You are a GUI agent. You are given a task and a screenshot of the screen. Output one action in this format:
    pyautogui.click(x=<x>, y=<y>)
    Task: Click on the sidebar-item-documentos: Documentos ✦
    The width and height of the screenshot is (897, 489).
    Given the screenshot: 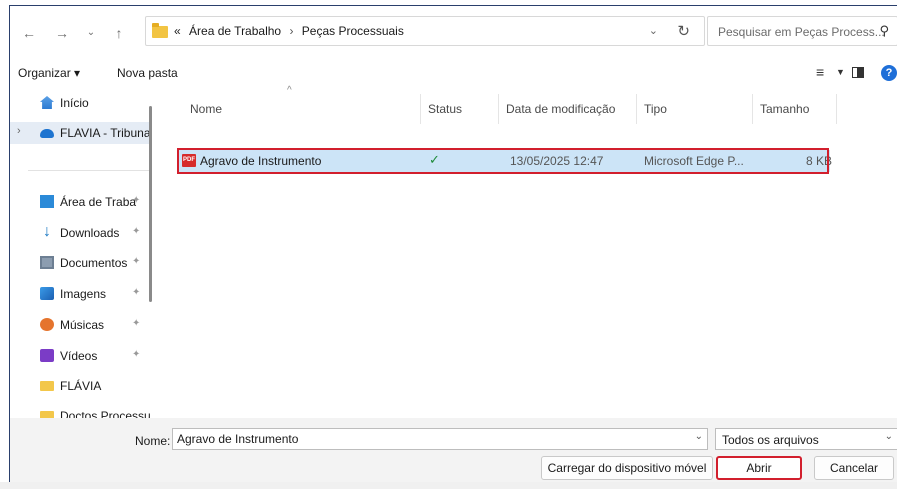 What is the action you would take?
    pyautogui.click(x=80, y=263)
    